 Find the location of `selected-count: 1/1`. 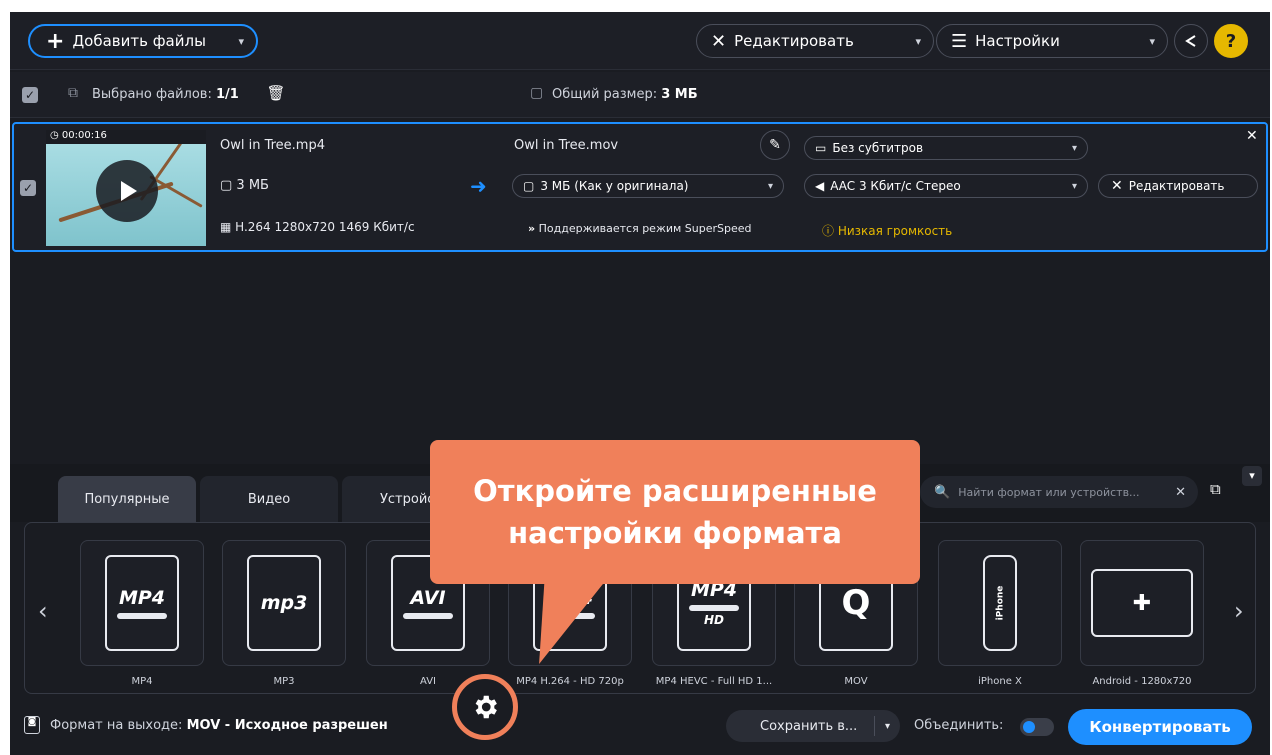

selected-count: 1/1 is located at coordinates (227, 94).